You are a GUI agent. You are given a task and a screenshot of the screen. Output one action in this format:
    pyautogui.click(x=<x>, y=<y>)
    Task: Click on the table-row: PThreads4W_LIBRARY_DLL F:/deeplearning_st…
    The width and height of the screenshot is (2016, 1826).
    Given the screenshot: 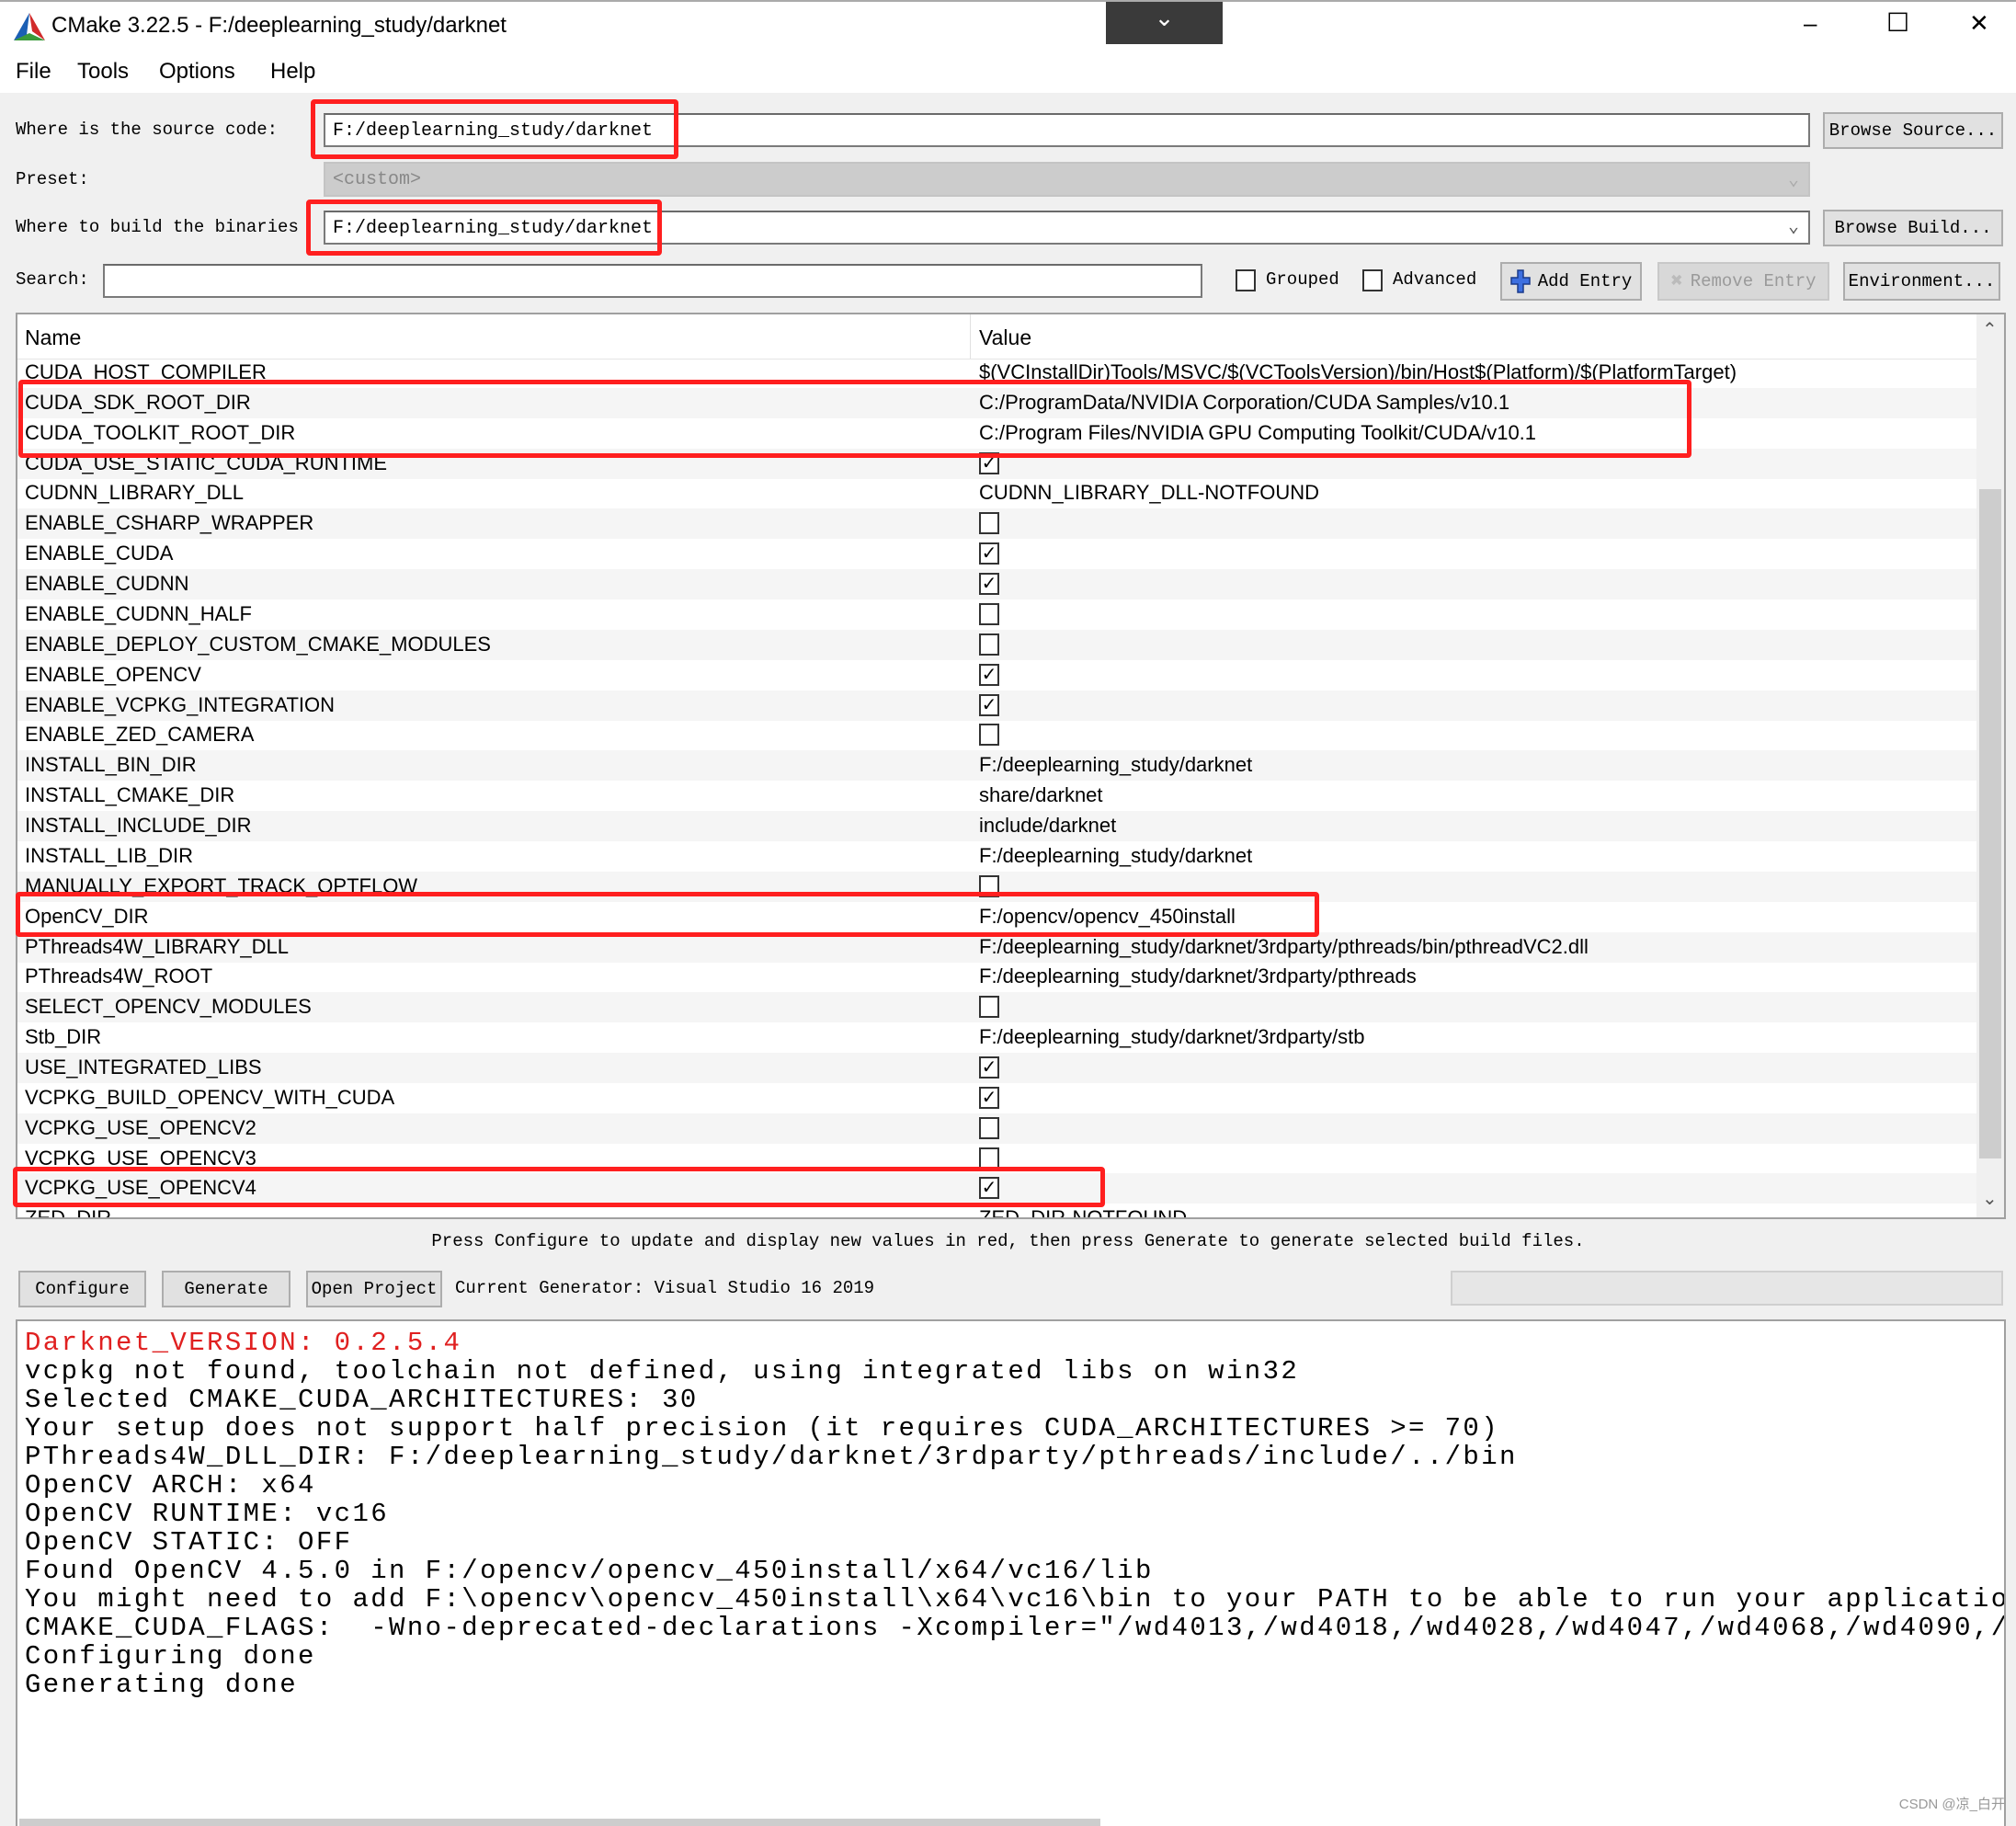 What is the action you would take?
    pyautogui.click(x=997, y=947)
    